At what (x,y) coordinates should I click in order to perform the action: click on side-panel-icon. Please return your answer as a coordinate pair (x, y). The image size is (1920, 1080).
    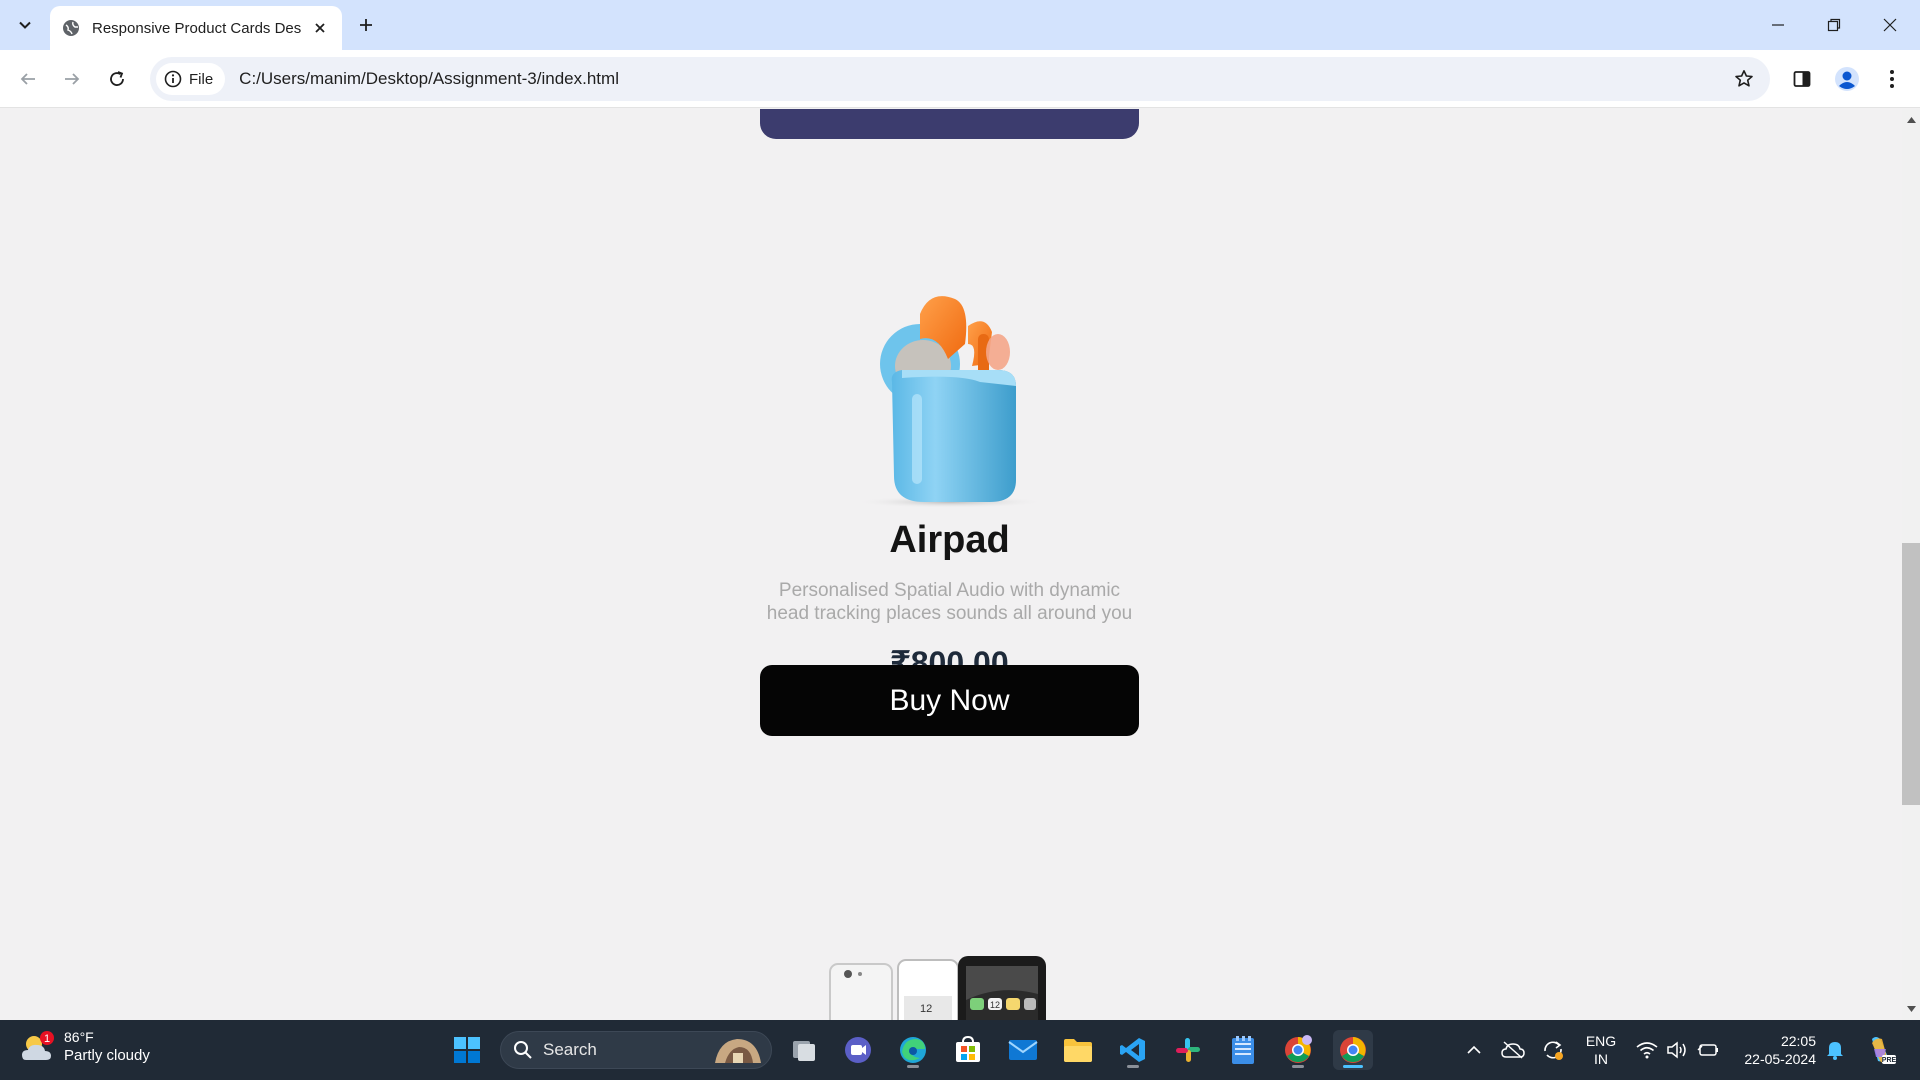
    Looking at the image, I should click on (1802, 79).